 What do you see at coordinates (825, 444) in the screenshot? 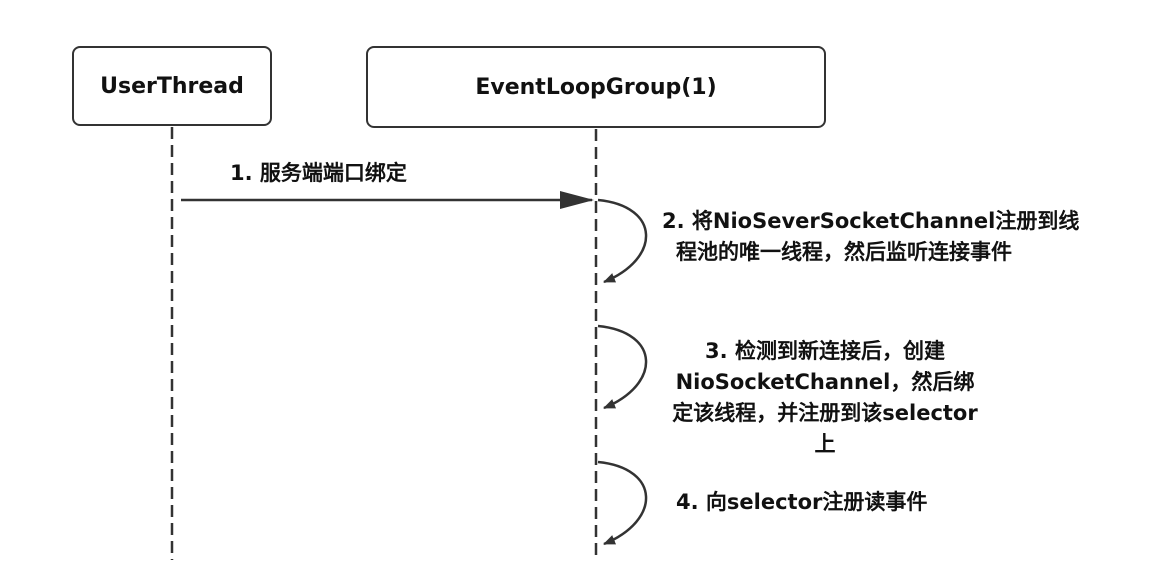
I see `message-text-line: 上` at bounding box center [825, 444].